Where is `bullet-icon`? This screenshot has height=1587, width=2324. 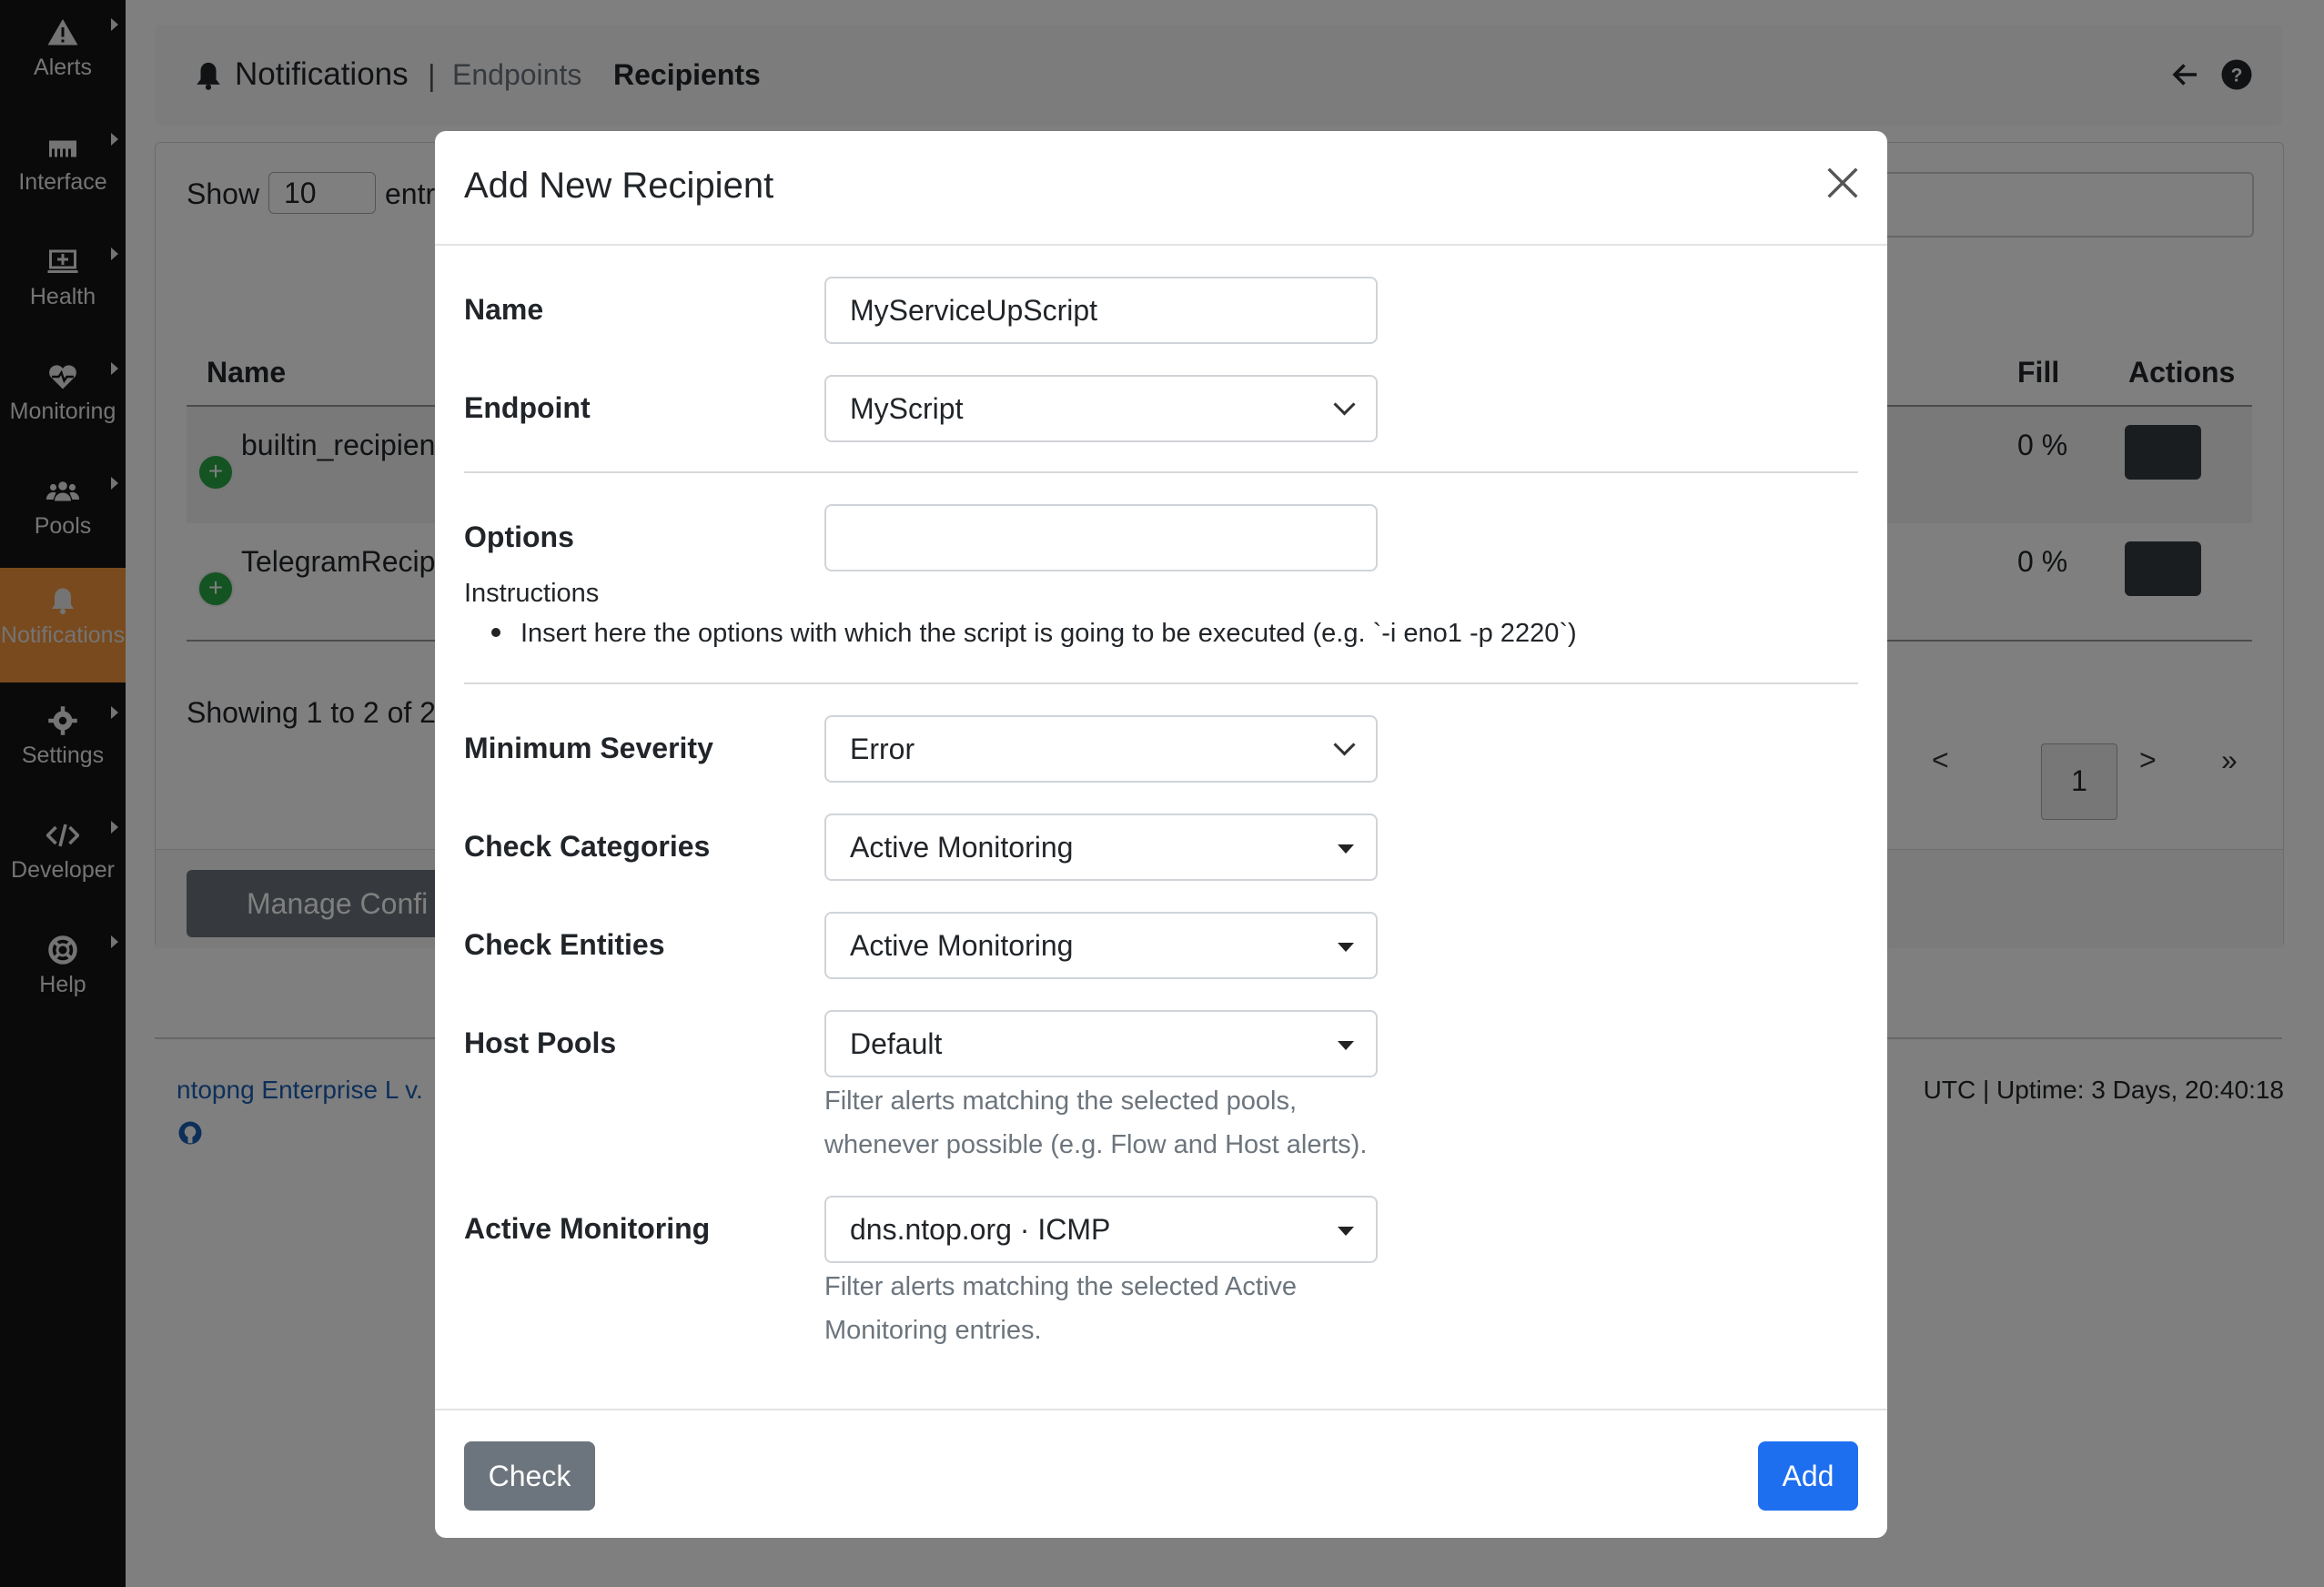 bullet-icon is located at coordinates (495, 633).